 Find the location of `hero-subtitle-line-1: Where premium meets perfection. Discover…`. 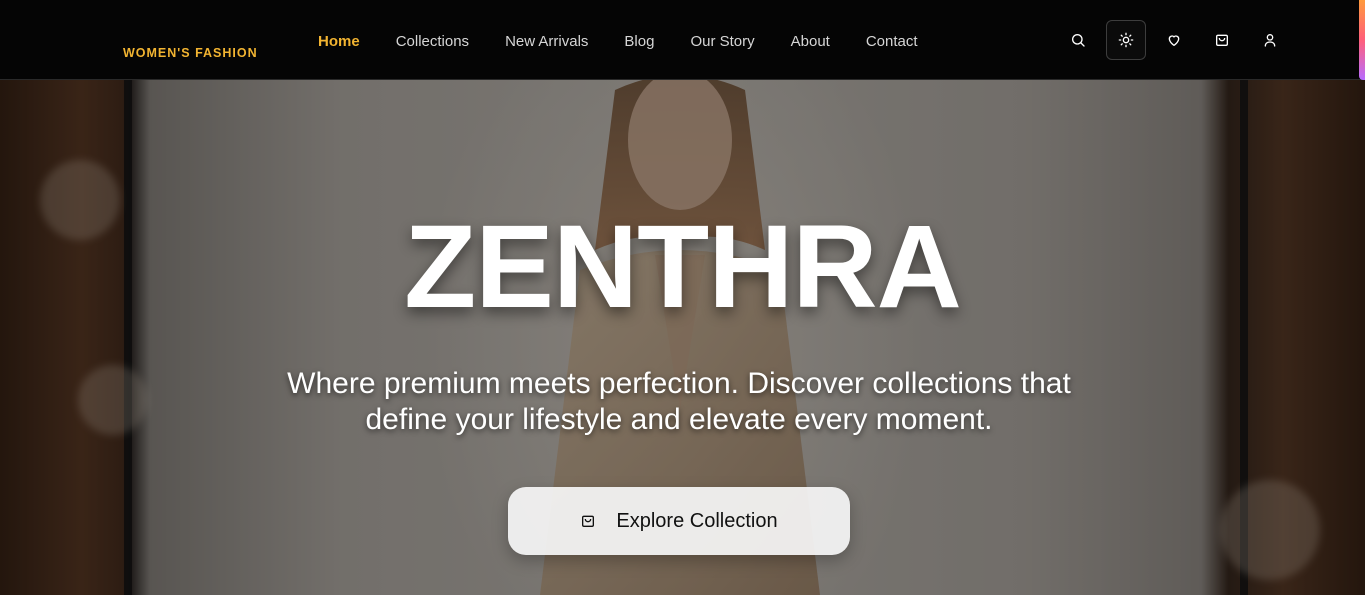

hero-subtitle-line-1: Where premium meets perfection. Discover… is located at coordinates (679, 383).